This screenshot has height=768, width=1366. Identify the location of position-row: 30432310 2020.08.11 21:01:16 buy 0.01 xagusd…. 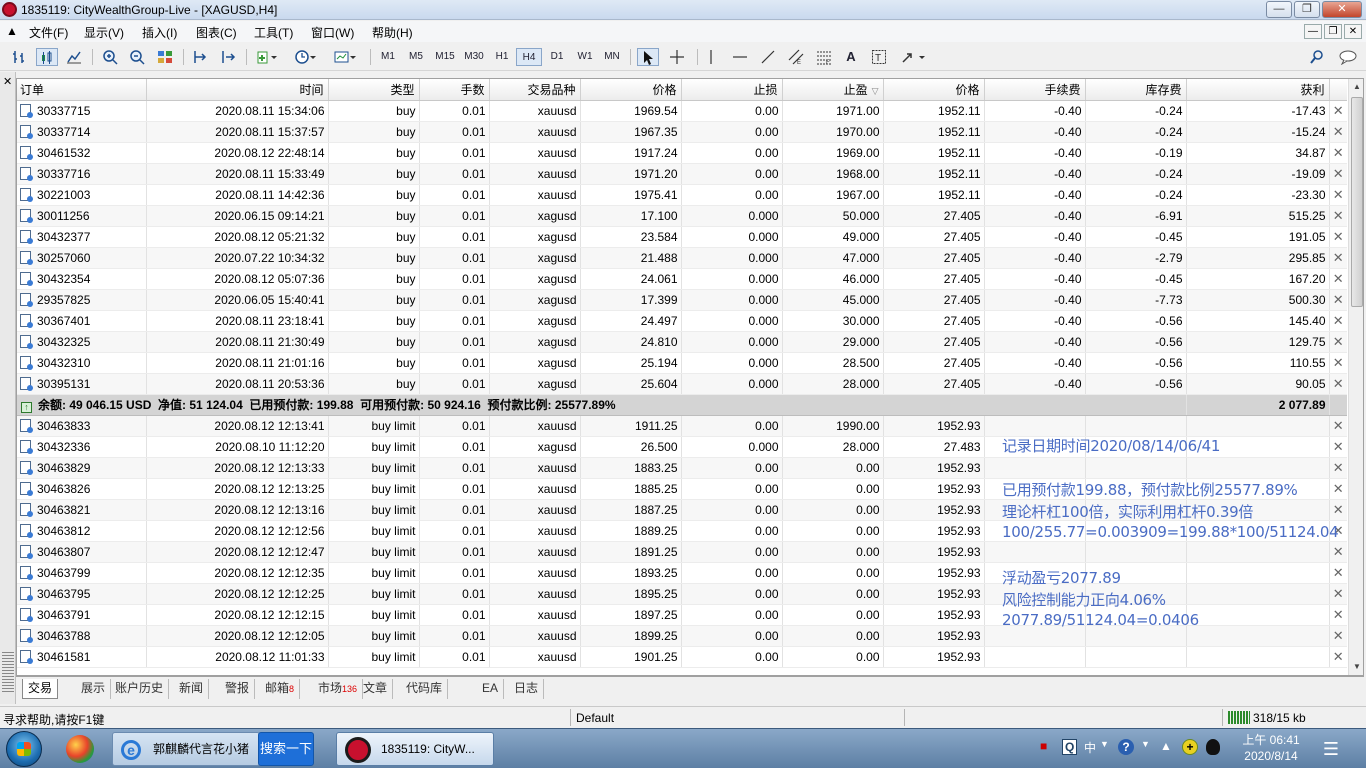
(682, 363).